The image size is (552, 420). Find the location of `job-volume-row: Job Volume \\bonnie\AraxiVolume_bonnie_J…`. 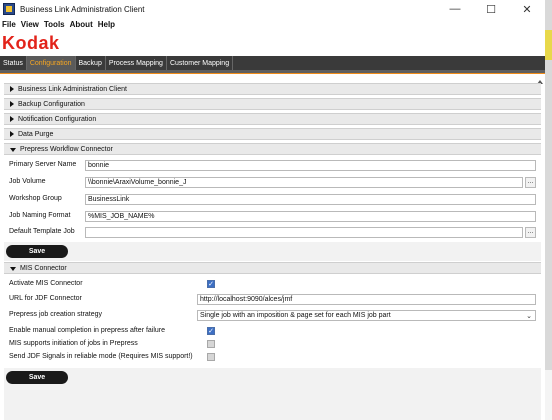

job-volume-row: Job Volume \\bonnie\AraxiVolume_bonnie_J… is located at coordinates (274, 183).